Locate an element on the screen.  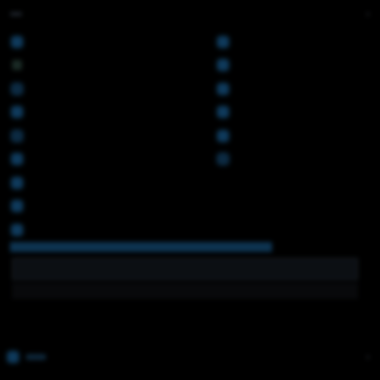
selected-row-highlight is located at coordinates (141, 247).